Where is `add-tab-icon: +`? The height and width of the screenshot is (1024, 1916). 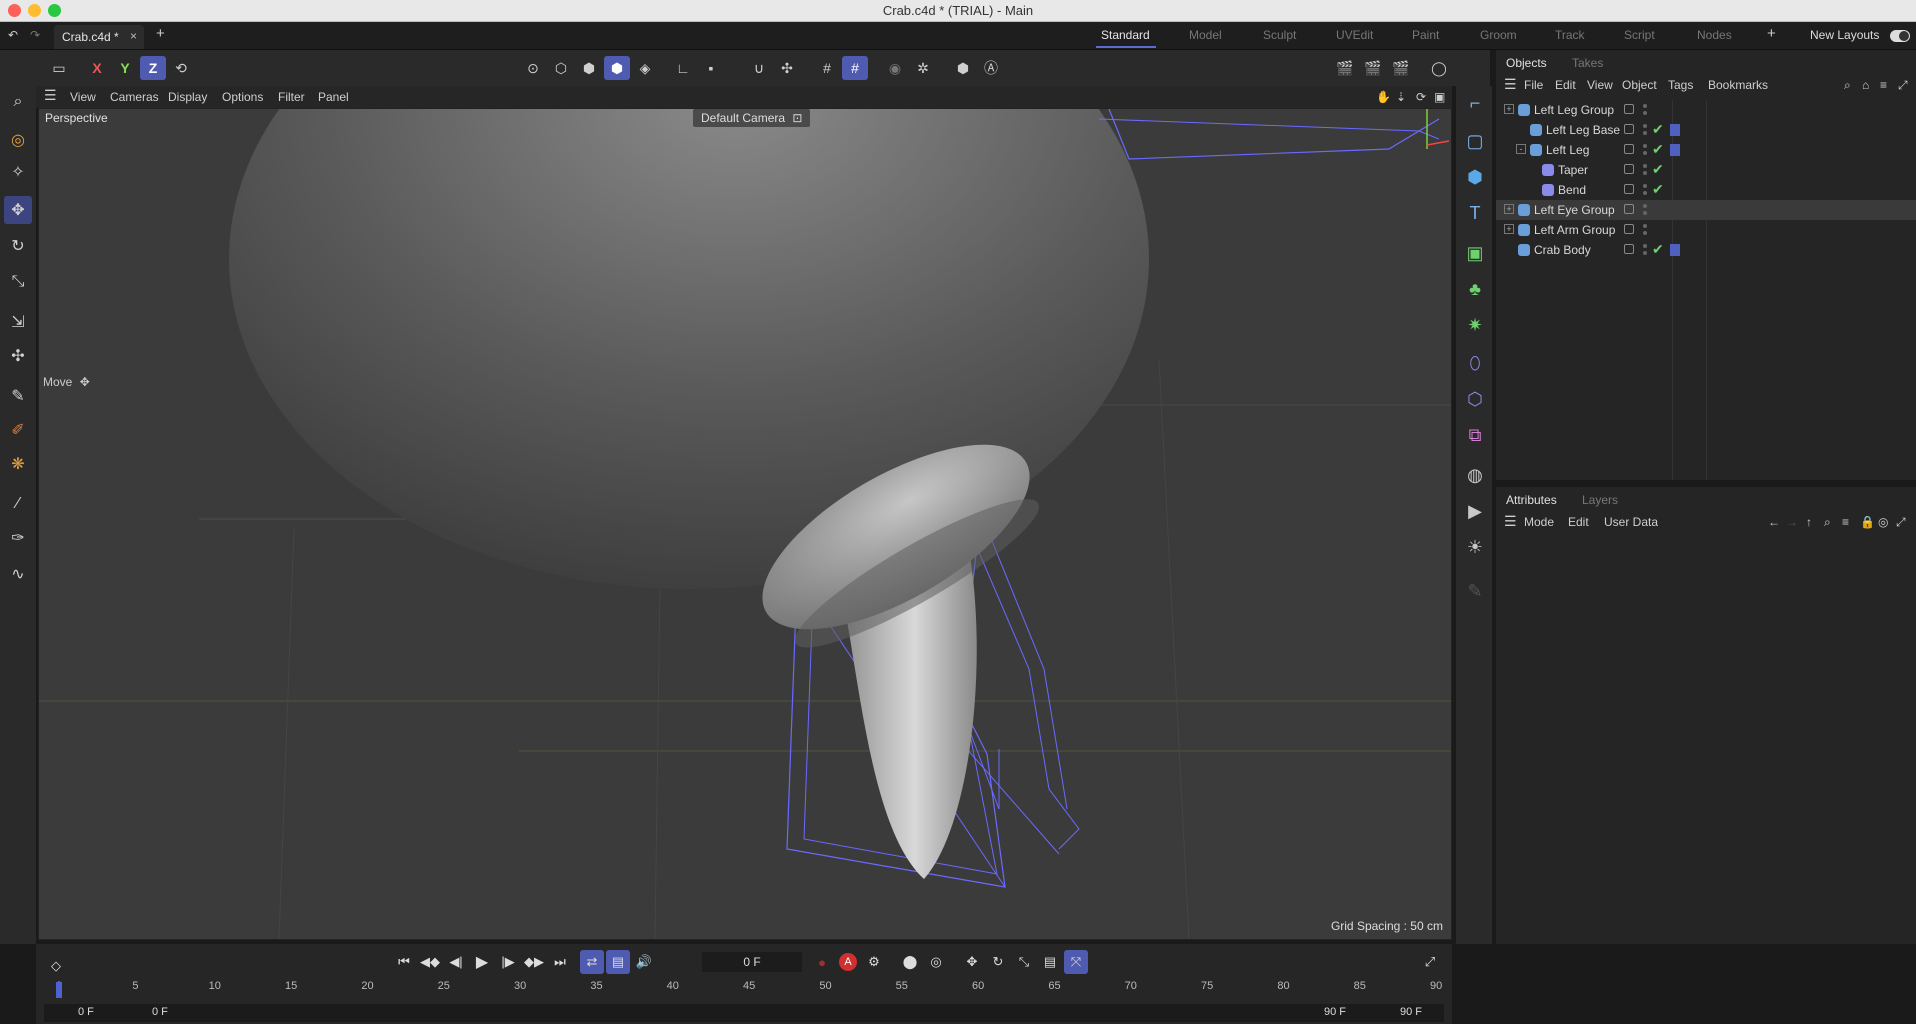
add-tab-icon: + is located at coordinates (160, 33).